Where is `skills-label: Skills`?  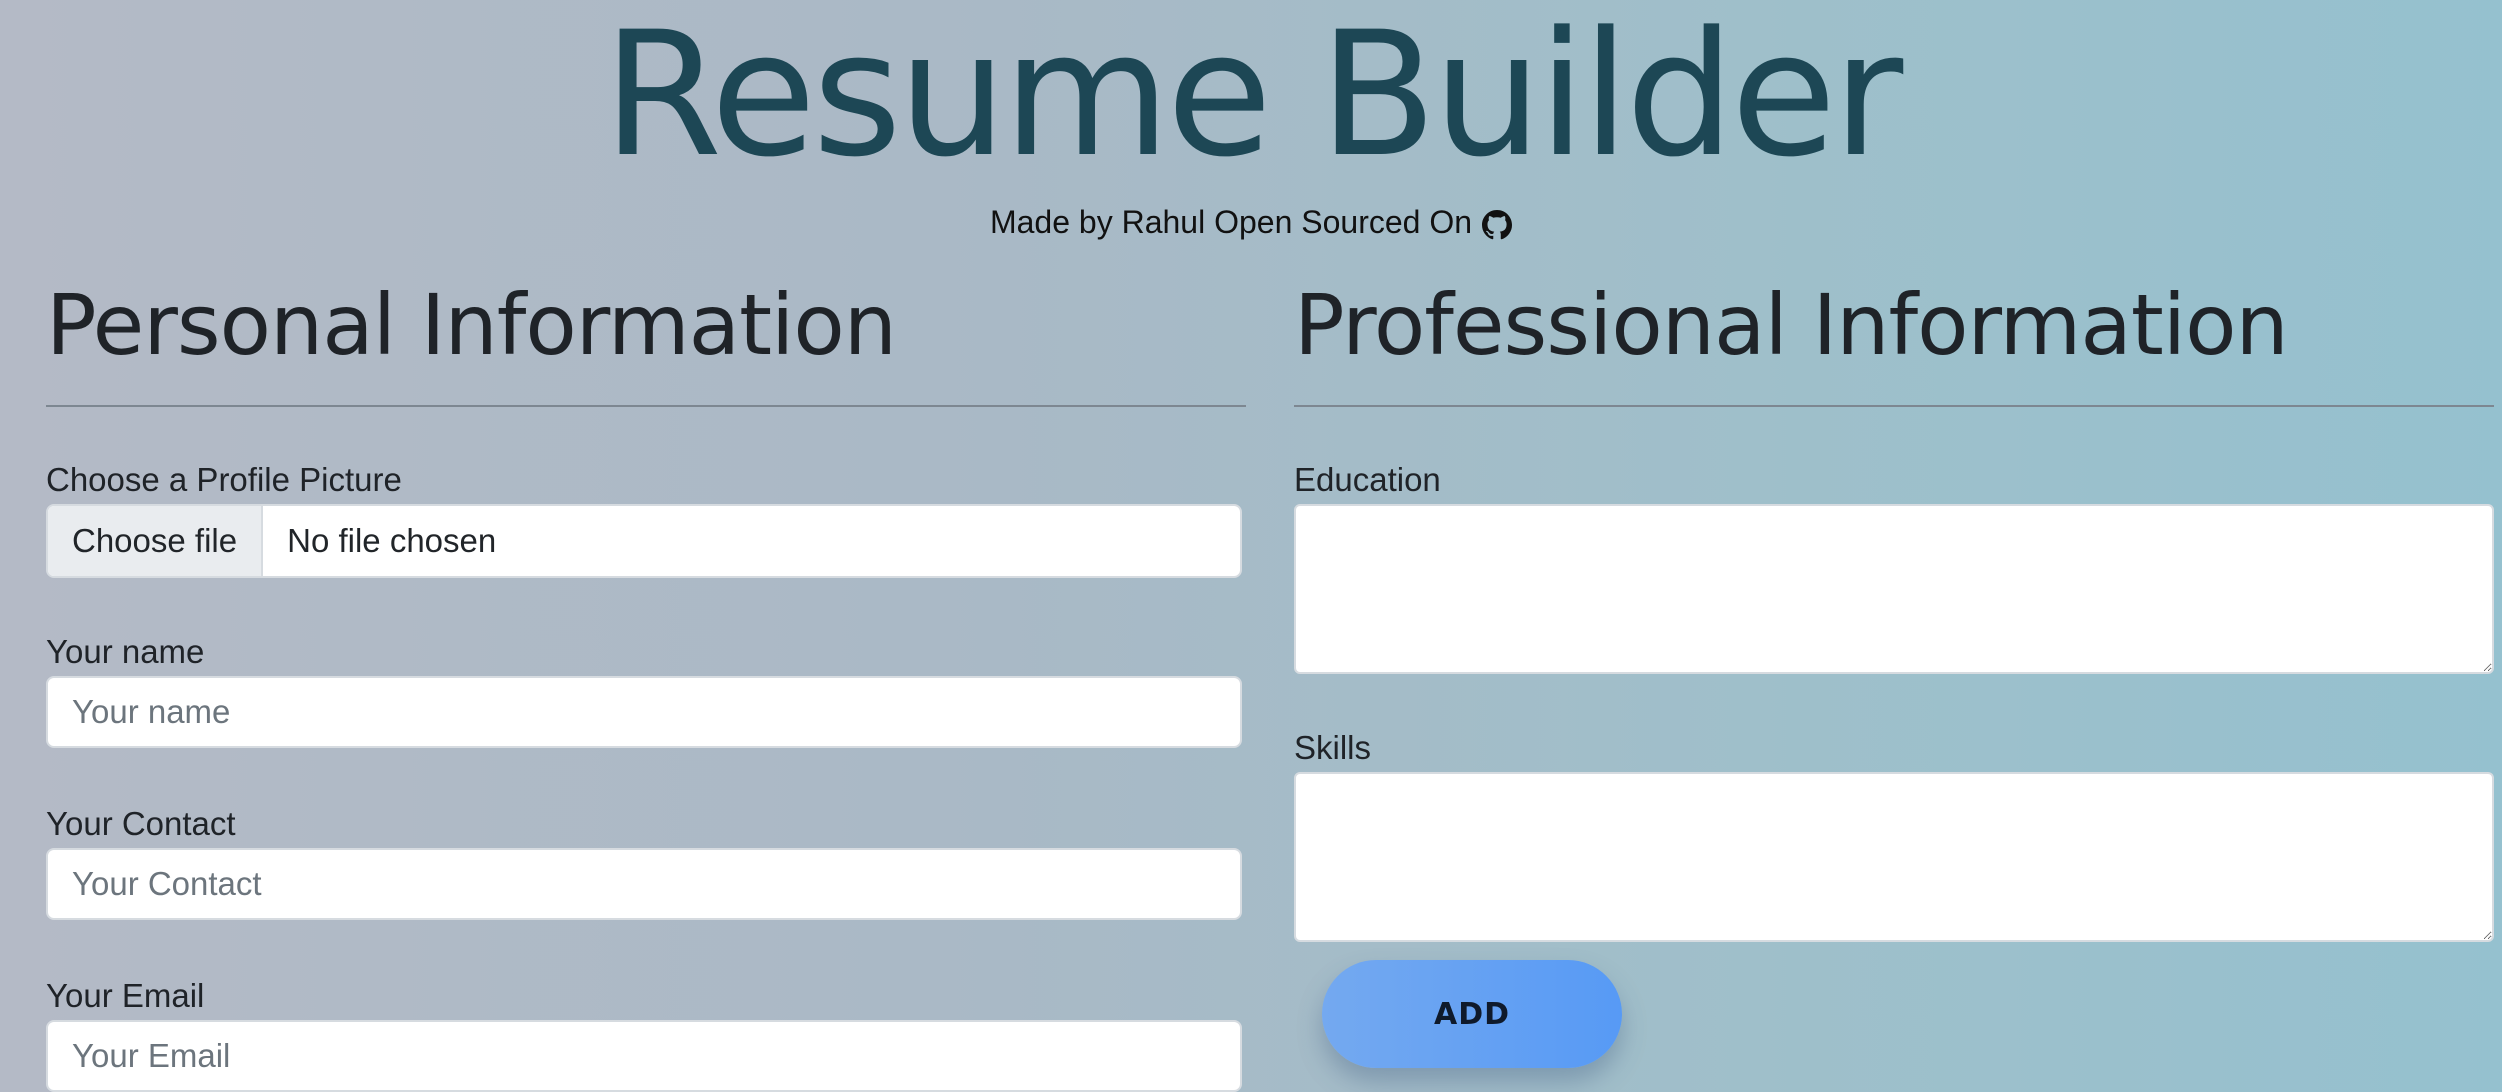 skills-label: Skills is located at coordinates (1333, 747).